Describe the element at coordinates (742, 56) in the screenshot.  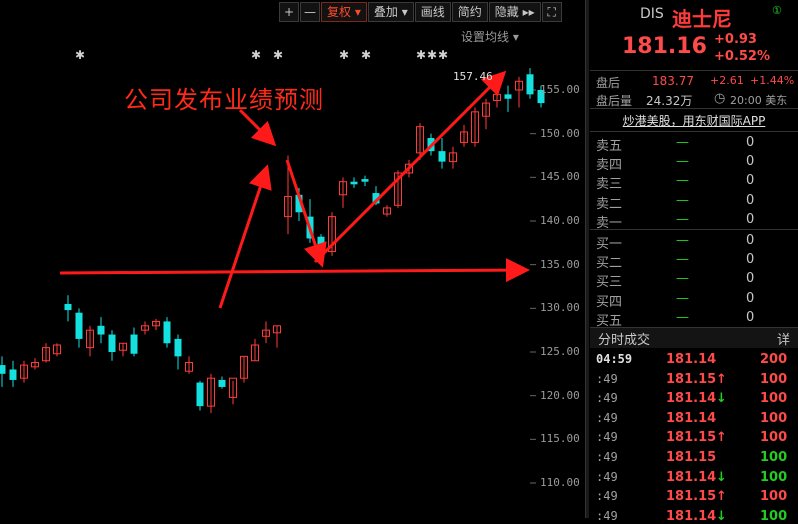
I see `change-pct: +0.52%` at that location.